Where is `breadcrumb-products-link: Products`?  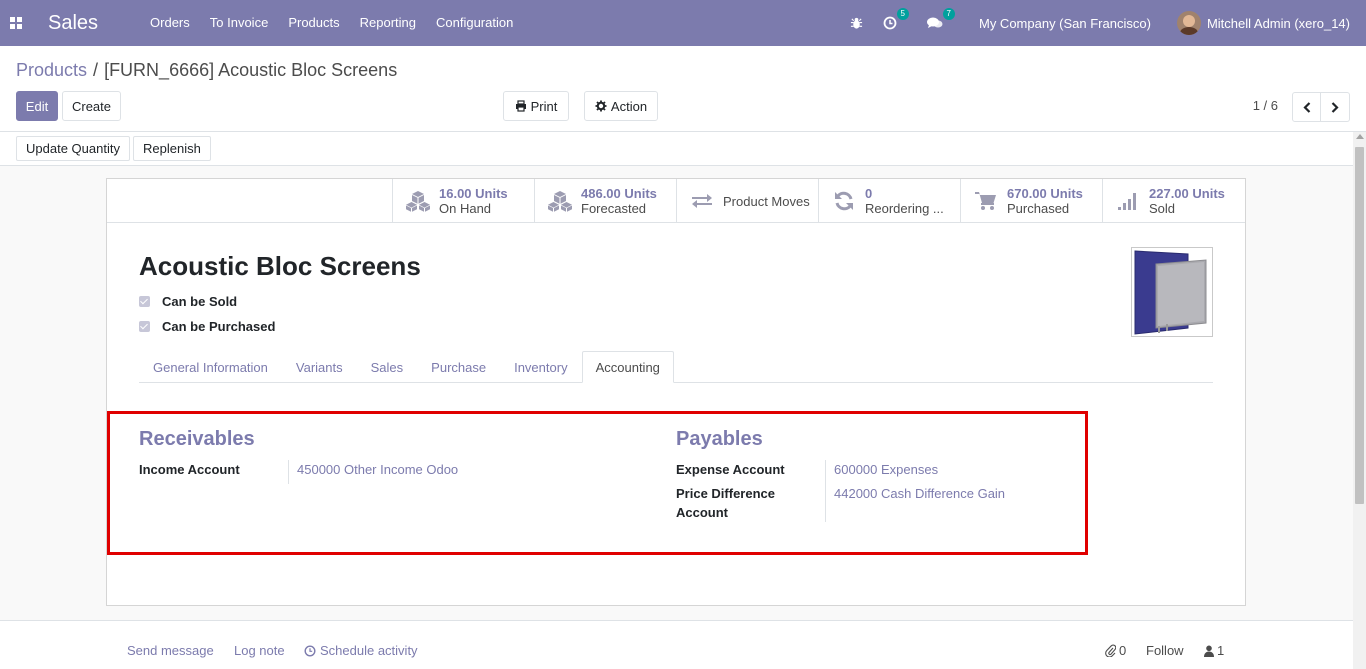 breadcrumb-products-link: Products is located at coordinates (51, 70).